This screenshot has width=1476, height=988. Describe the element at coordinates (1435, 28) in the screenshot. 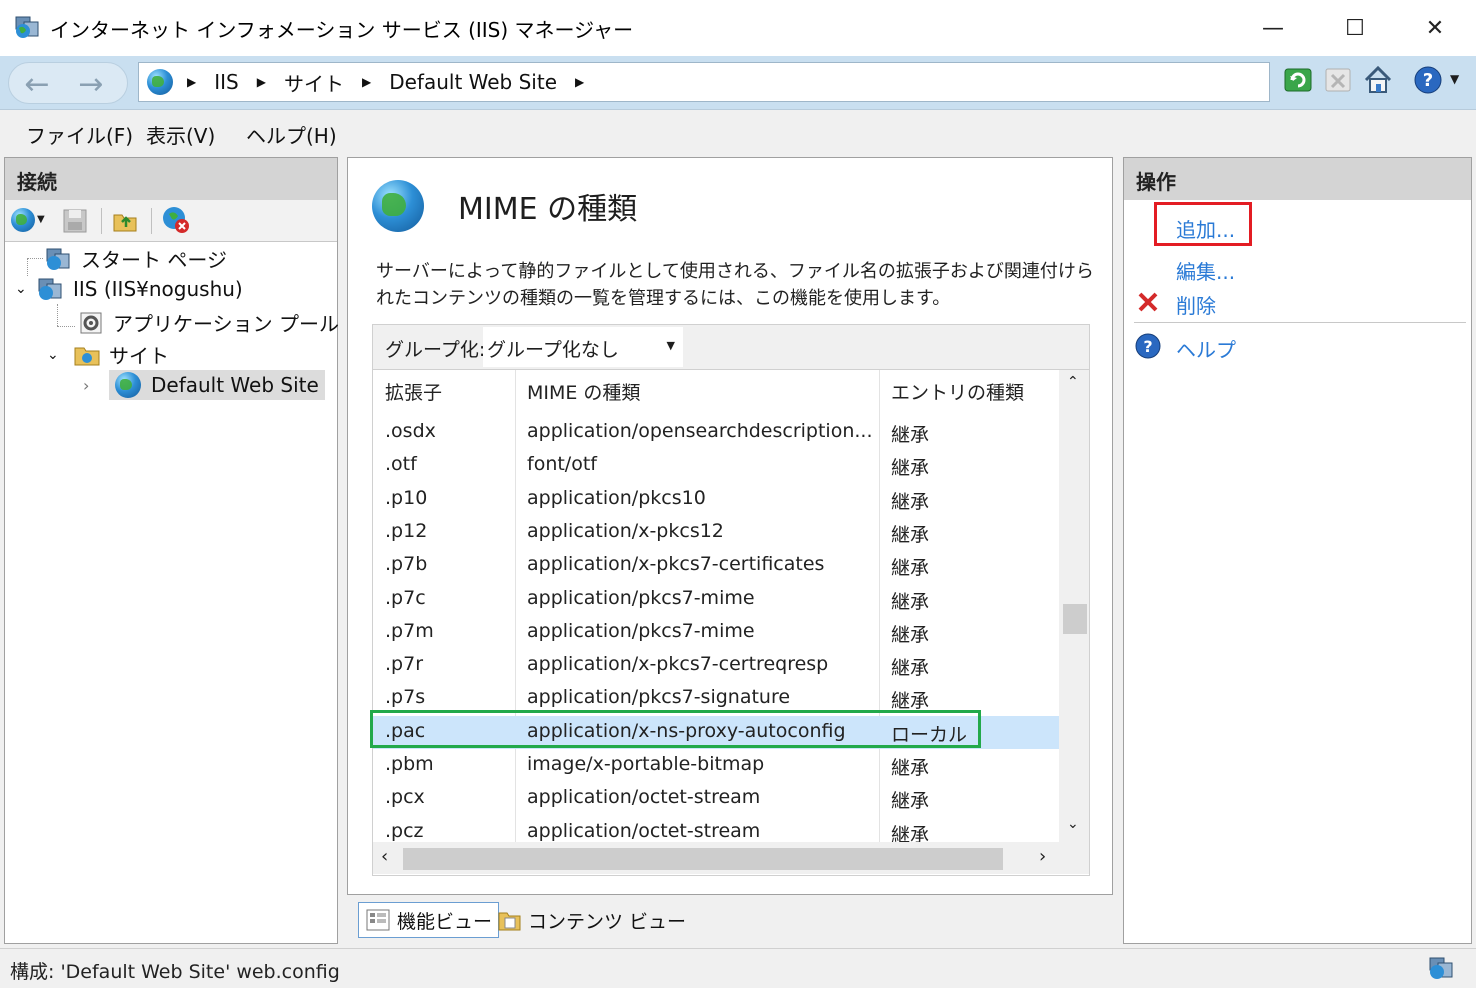

I see `close-button: ✕` at that location.